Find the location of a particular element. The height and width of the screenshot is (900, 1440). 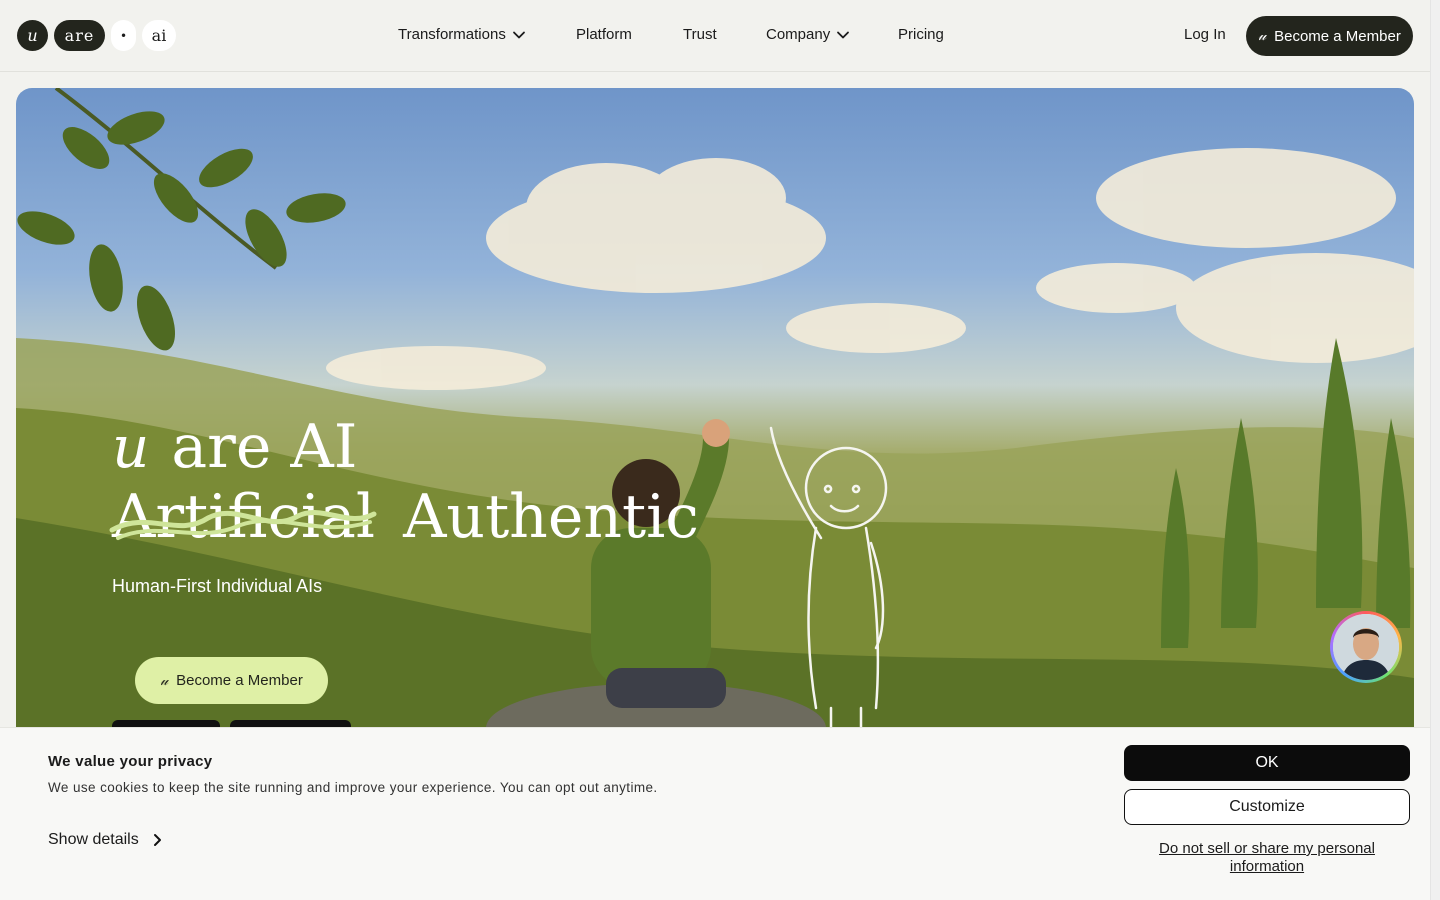

replacement-word: Authentic is located at coordinates (551, 517).